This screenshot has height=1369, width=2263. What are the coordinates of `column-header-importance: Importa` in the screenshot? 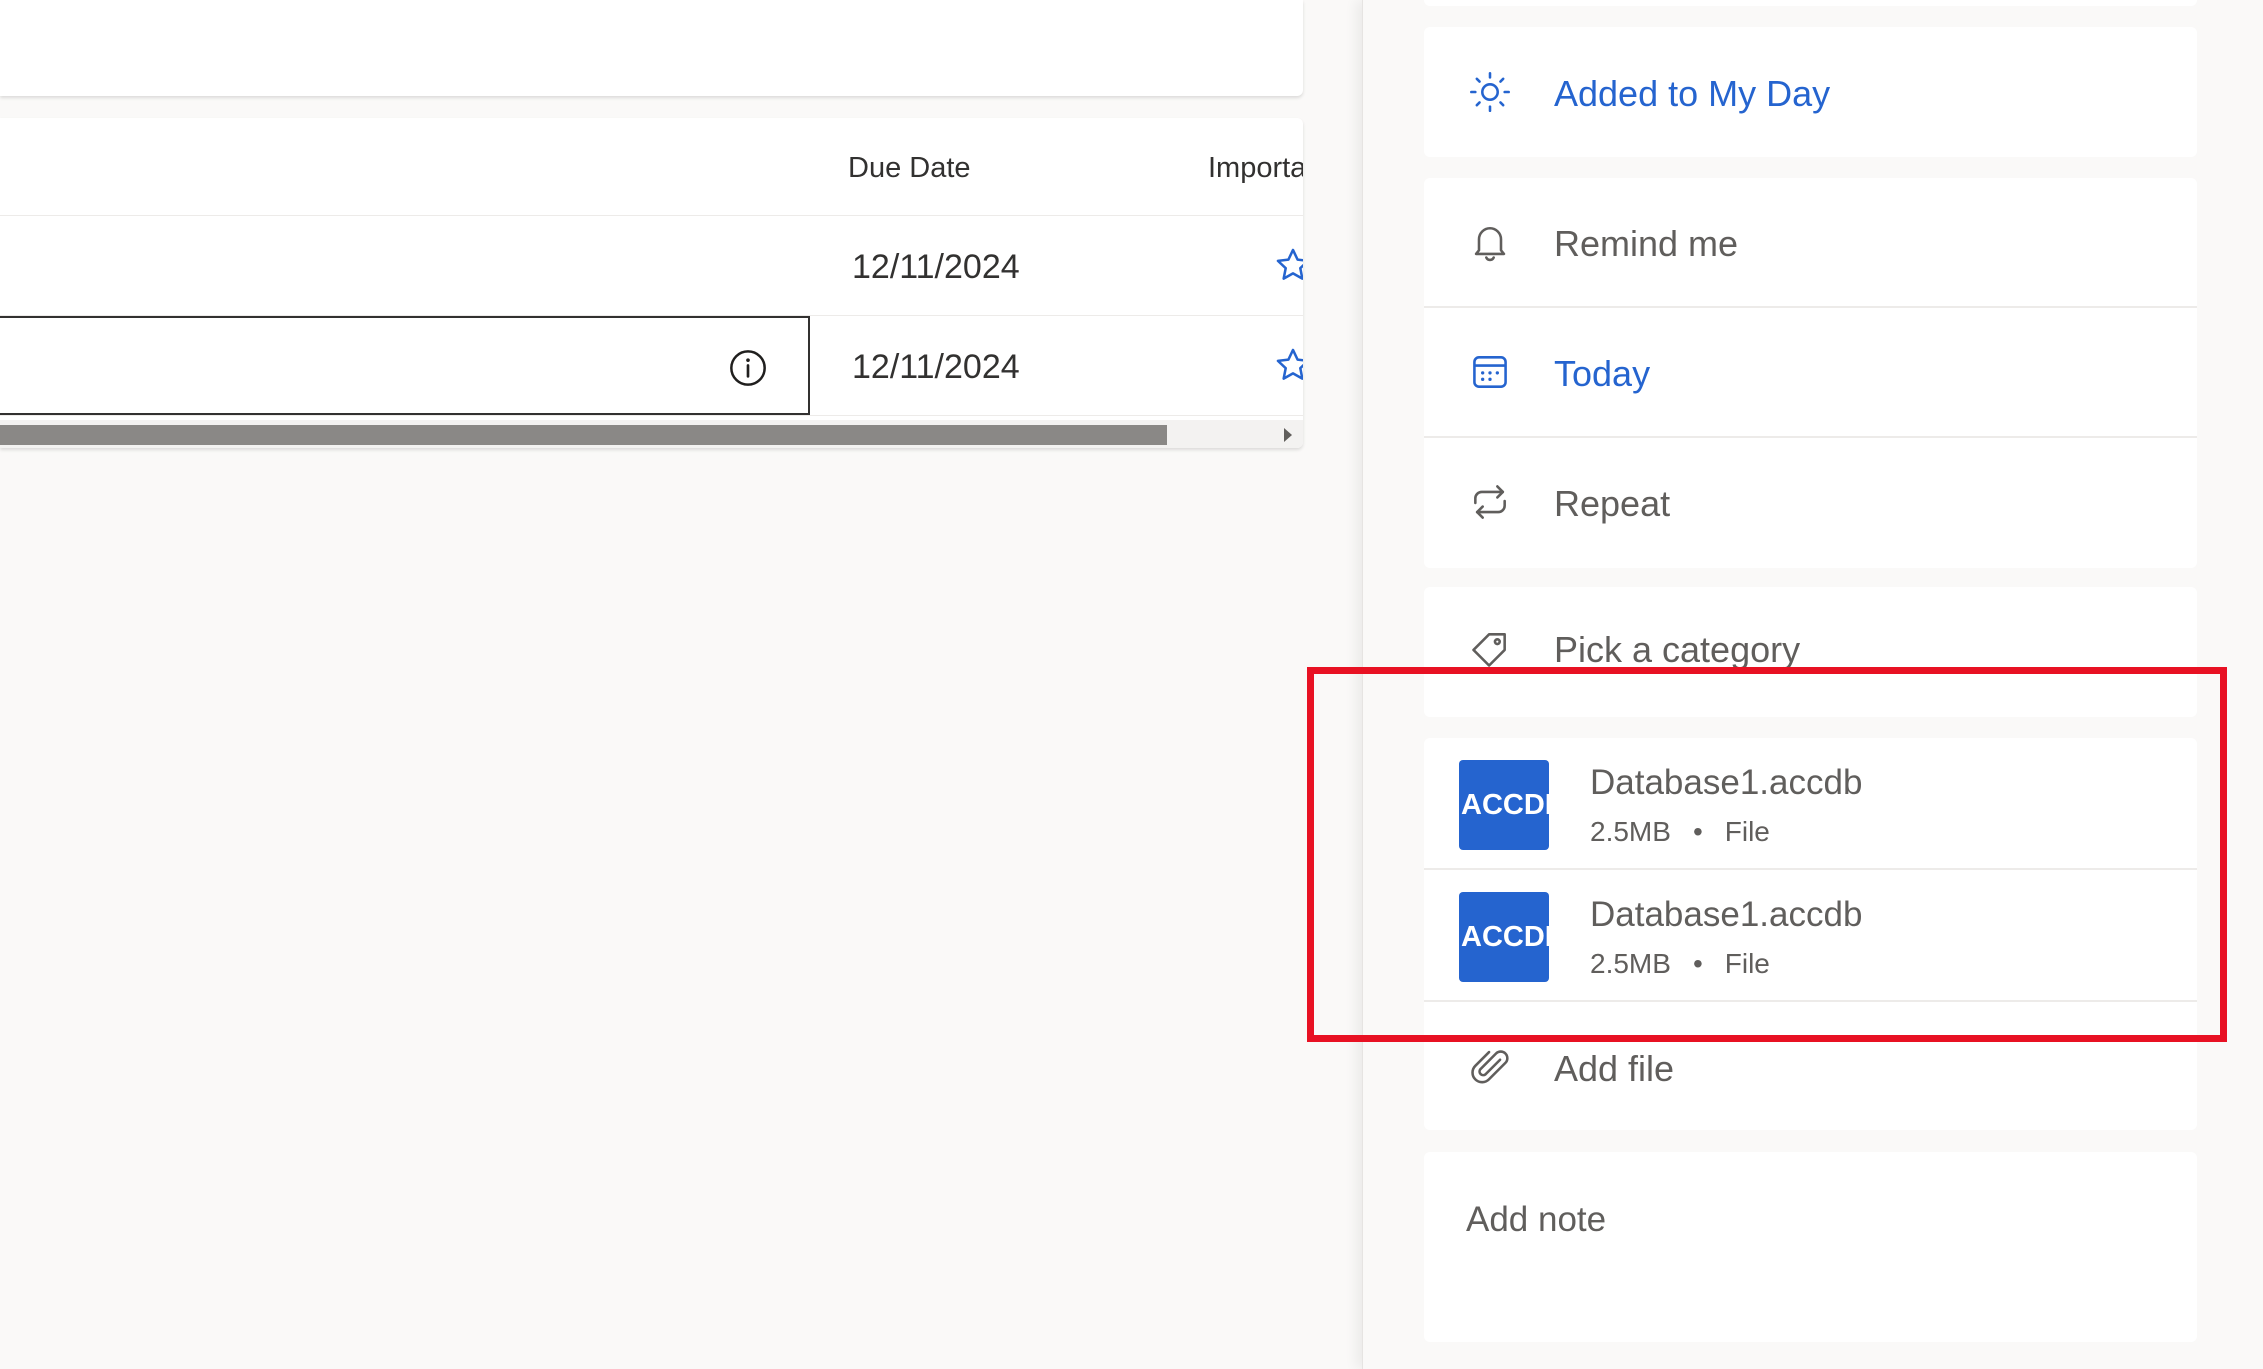 It's located at (1255, 168).